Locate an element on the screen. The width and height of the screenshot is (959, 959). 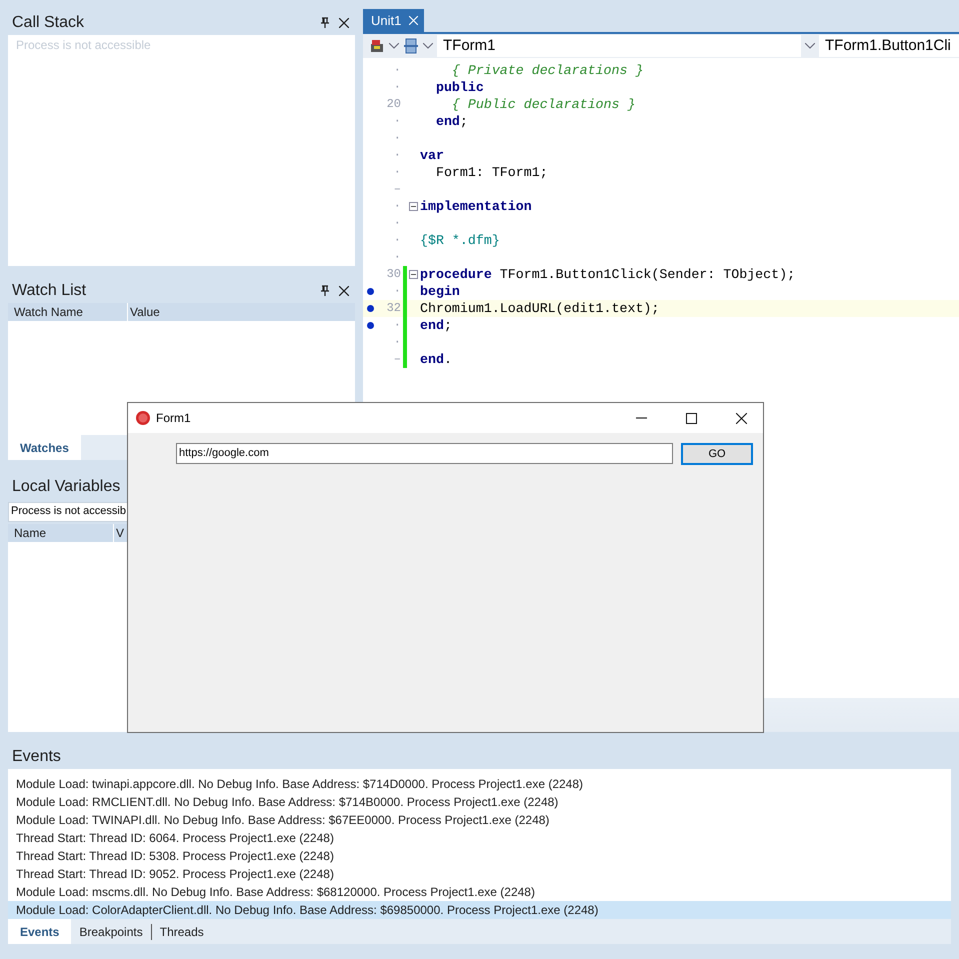
event-row: Module Load: RMCLIENT.dll. No Debug Info. Base Address: $714B0000. Process Project1.exe (2248) is located at coordinates (479, 802).